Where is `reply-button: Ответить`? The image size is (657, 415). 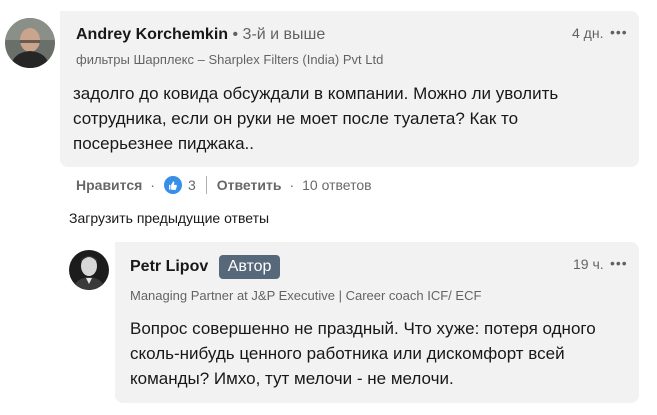
reply-button: Ответить is located at coordinates (249, 185).